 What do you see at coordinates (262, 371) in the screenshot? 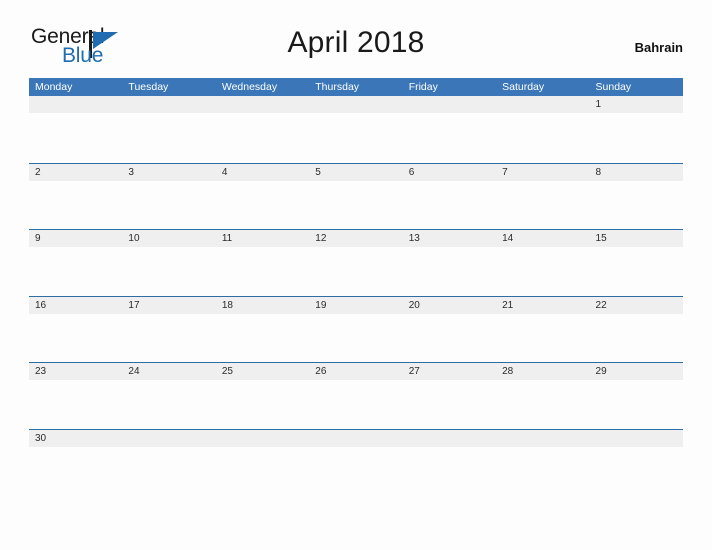
I see `day-cell: 25` at bounding box center [262, 371].